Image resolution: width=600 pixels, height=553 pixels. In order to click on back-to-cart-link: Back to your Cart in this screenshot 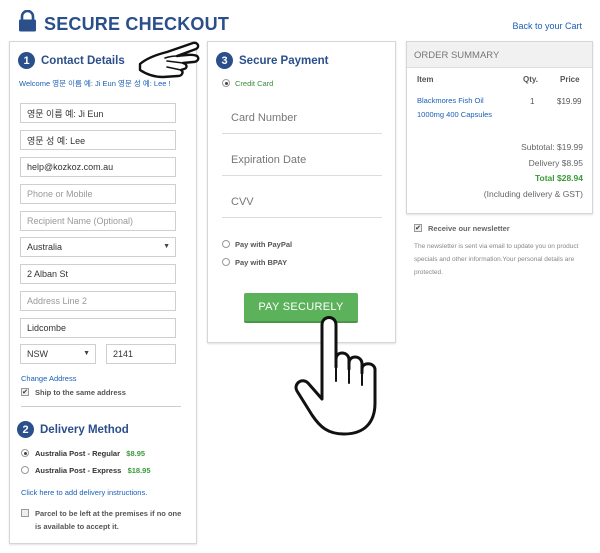, I will do `click(547, 26)`.